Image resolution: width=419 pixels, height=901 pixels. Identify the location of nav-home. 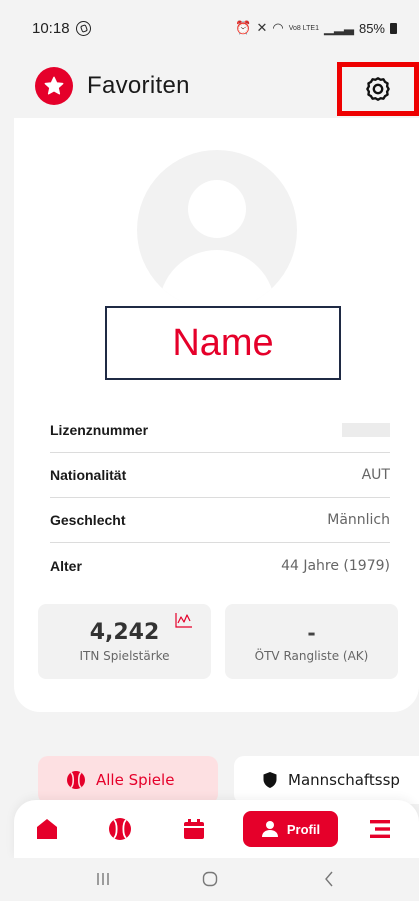
(47, 829).